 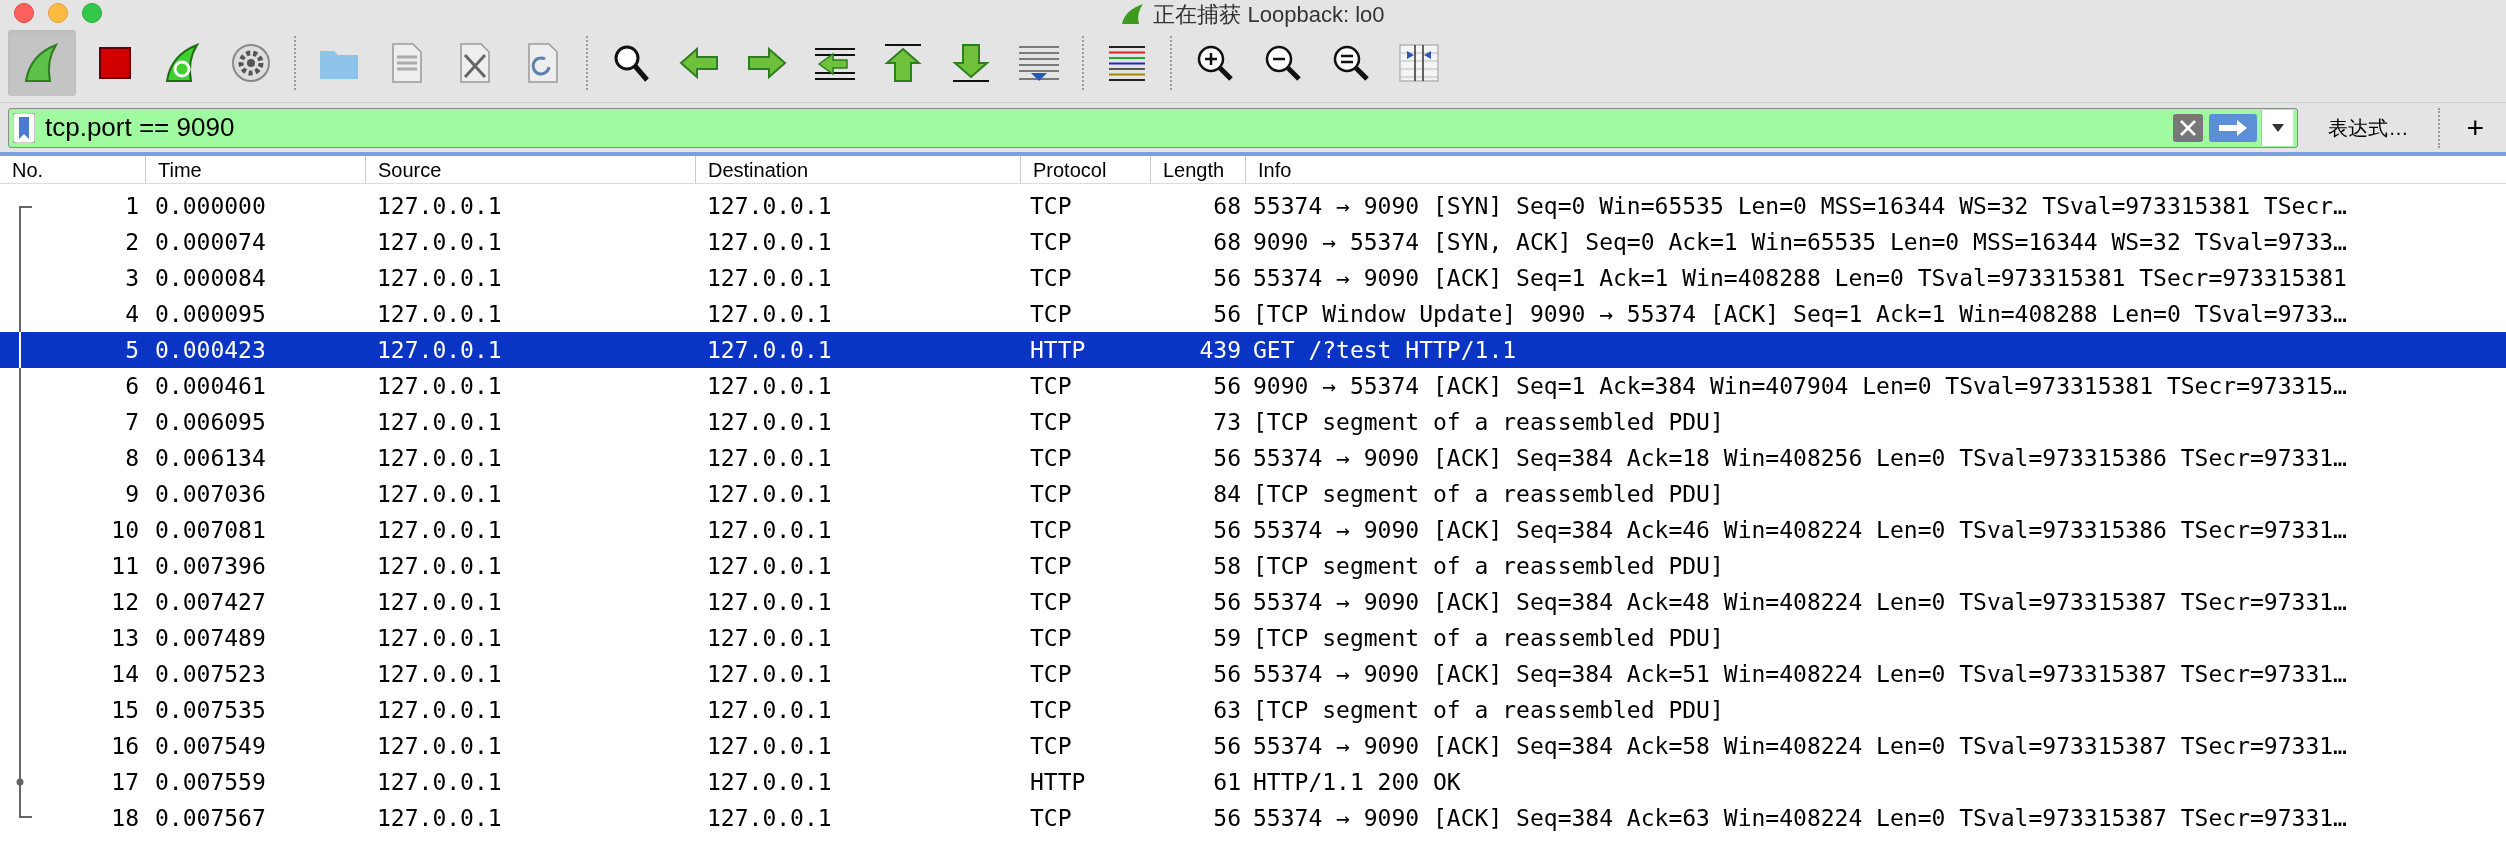 I want to click on shark-fin-icon, so click(x=1133, y=14).